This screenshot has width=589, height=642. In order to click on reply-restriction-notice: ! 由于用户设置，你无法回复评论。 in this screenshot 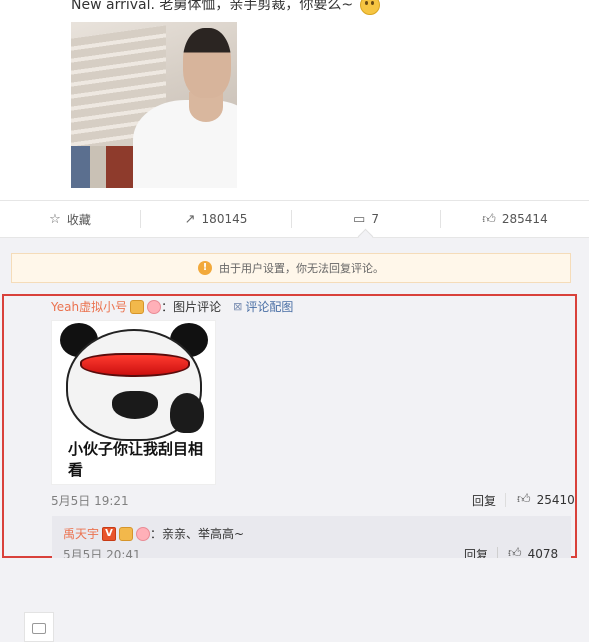, I will do `click(291, 268)`.